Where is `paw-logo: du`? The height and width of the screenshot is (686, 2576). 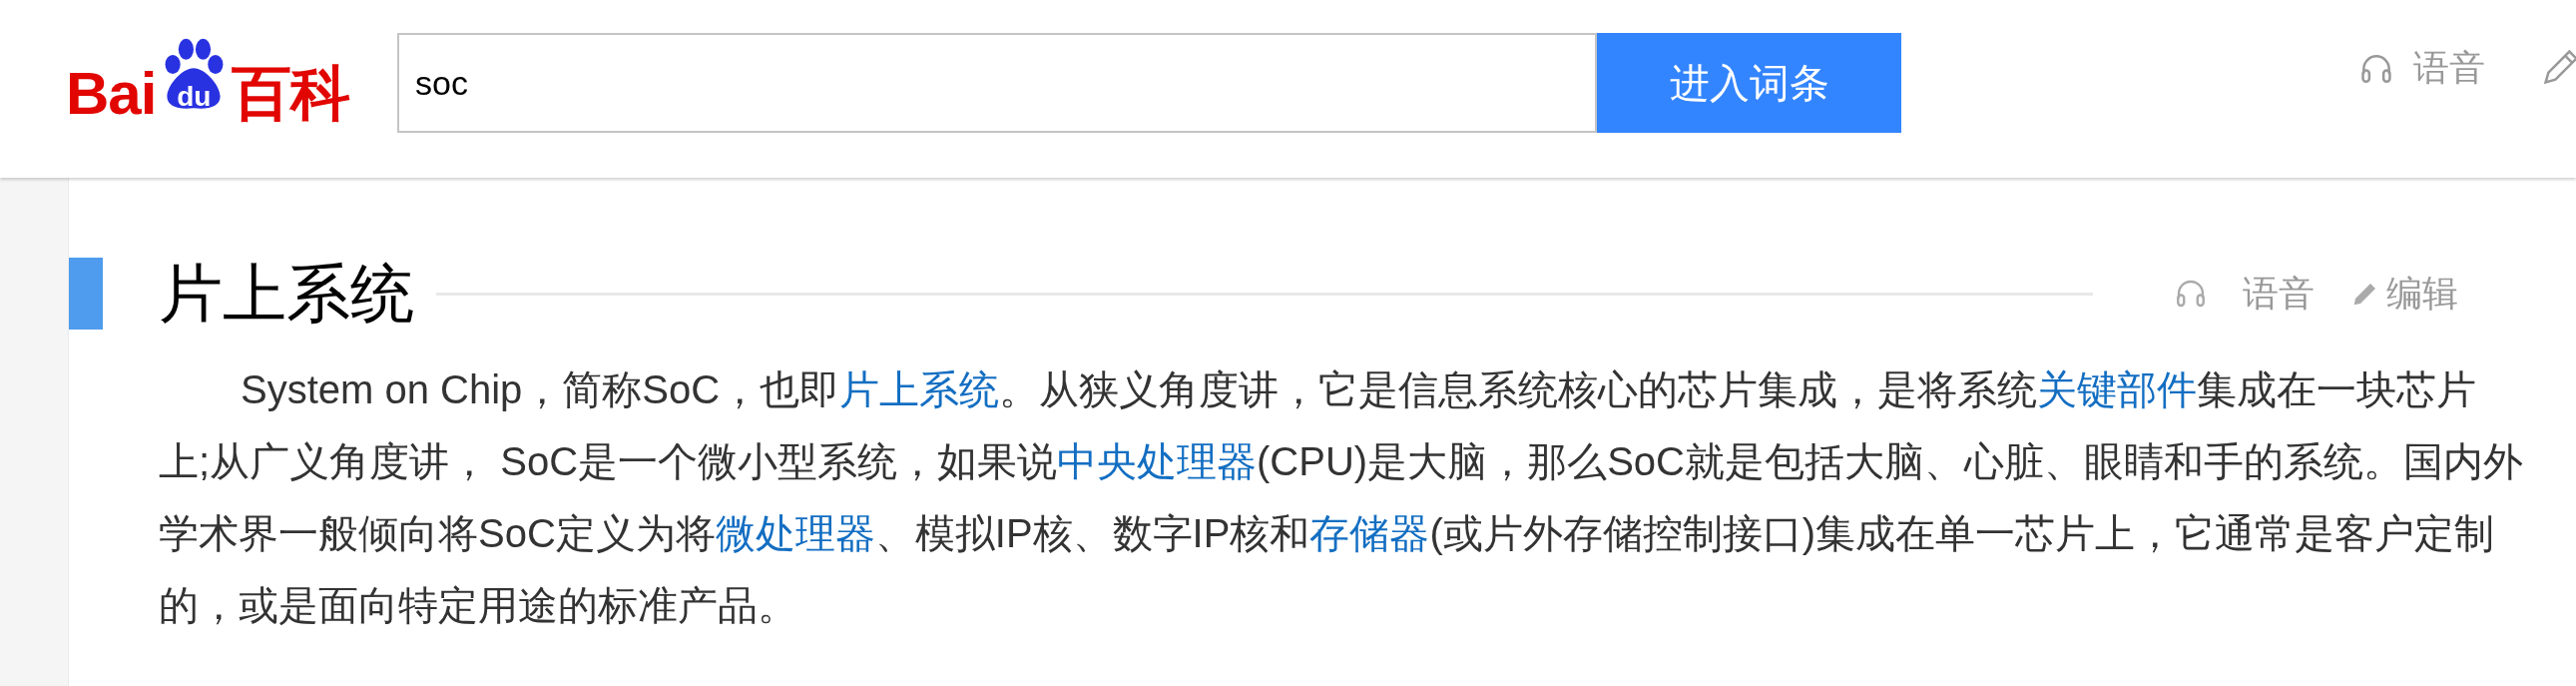 paw-logo: du is located at coordinates (195, 74).